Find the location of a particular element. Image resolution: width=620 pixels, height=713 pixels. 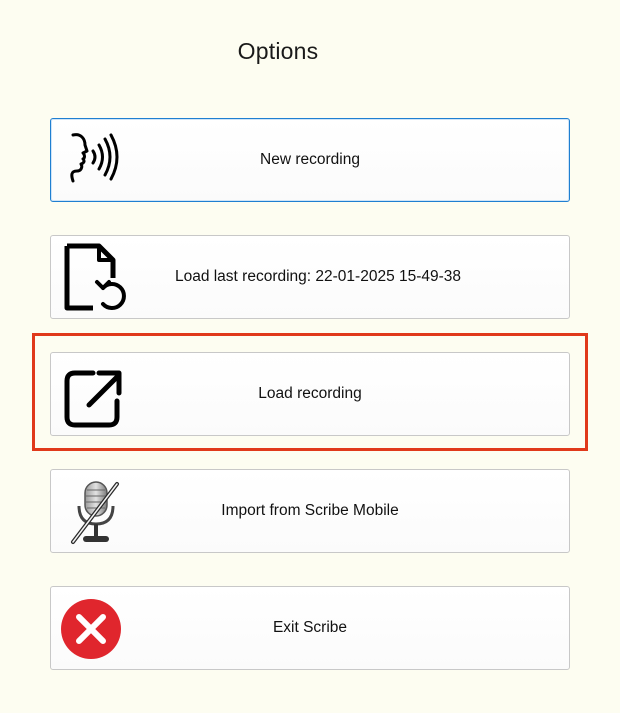

exit-scribe-label: Exit Scribe is located at coordinates (310, 627).